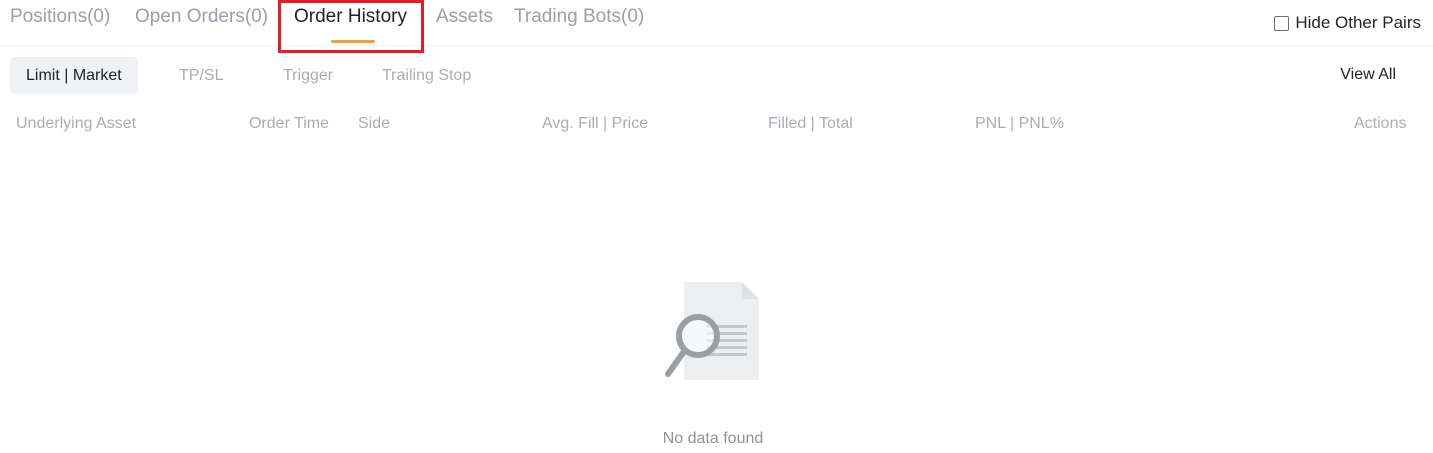 The height and width of the screenshot is (453, 1433). Describe the element at coordinates (1282, 23) in the screenshot. I see `hide-other-pairs-checkbox` at that location.